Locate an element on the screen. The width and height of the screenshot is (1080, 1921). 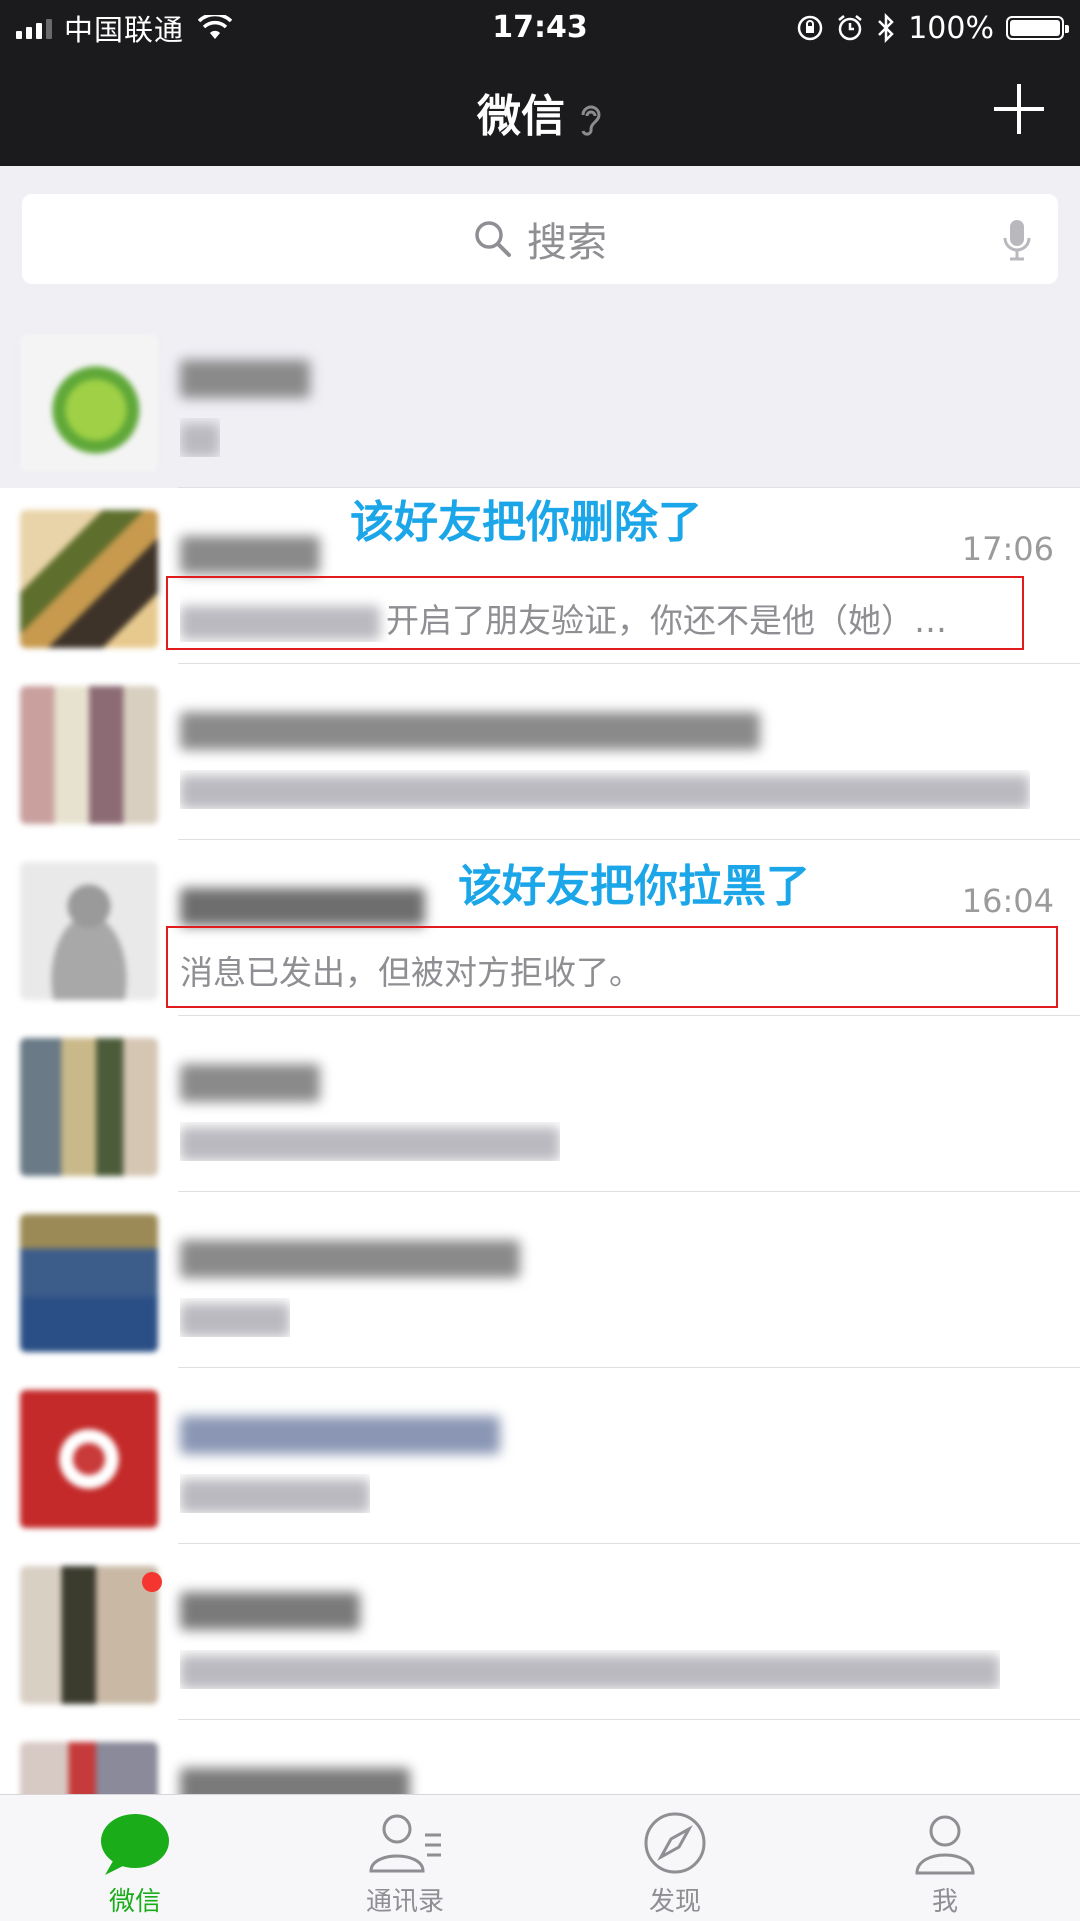
tab-label: 微信 is located at coordinates (134, 1902).